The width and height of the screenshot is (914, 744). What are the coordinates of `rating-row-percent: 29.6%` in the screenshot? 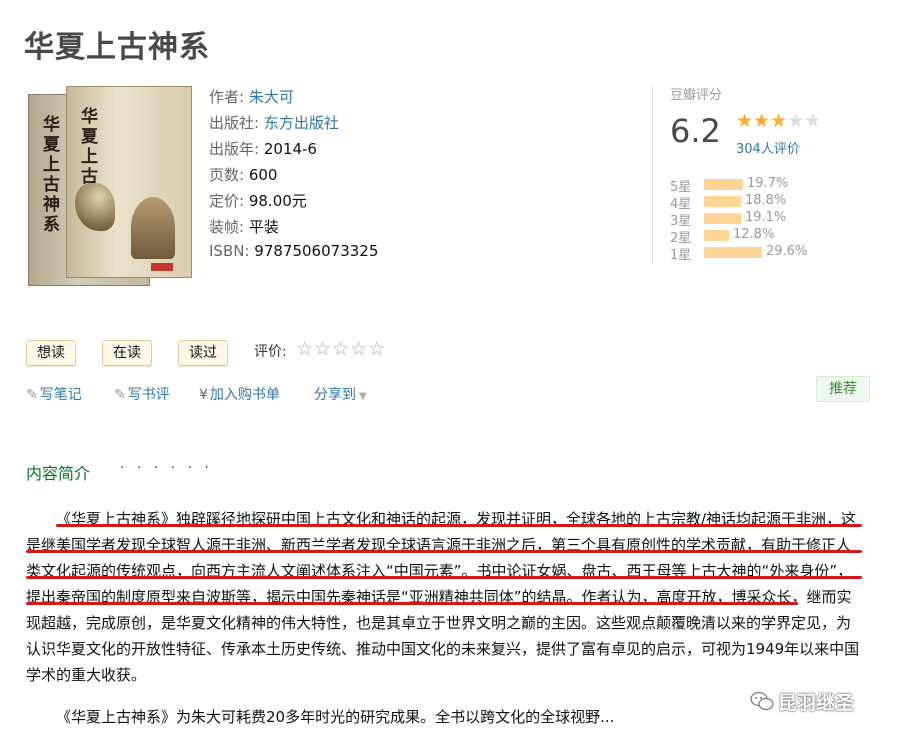 It's located at (787, 251).